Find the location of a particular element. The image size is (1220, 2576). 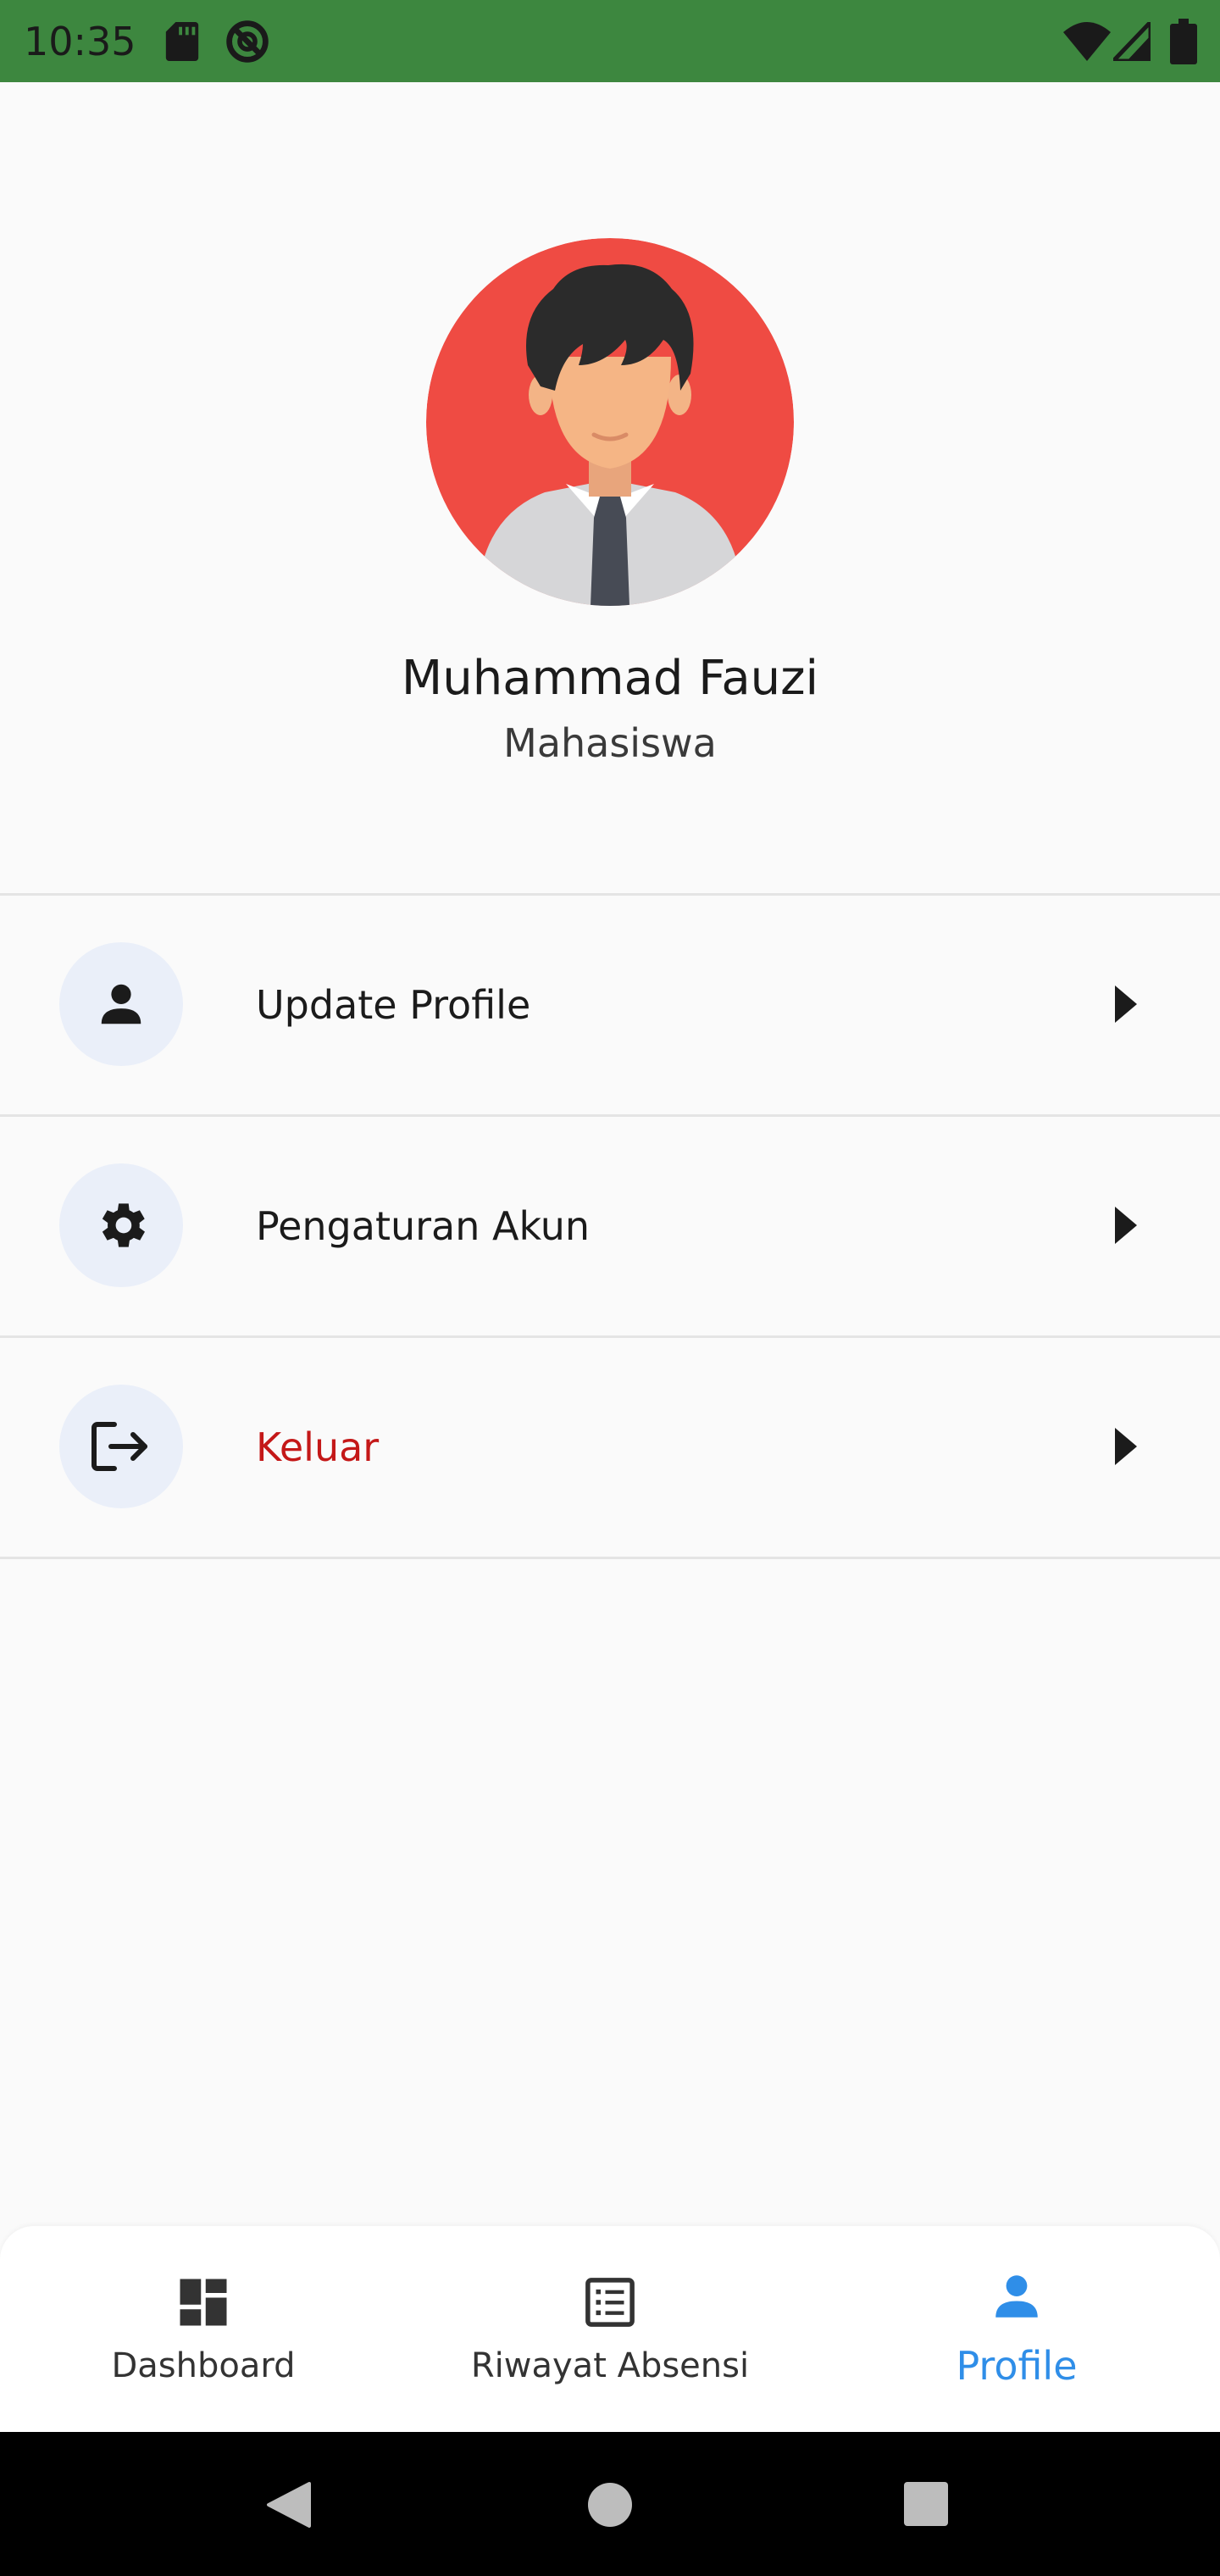

battery-icon is located at coordinates (1183, 41).